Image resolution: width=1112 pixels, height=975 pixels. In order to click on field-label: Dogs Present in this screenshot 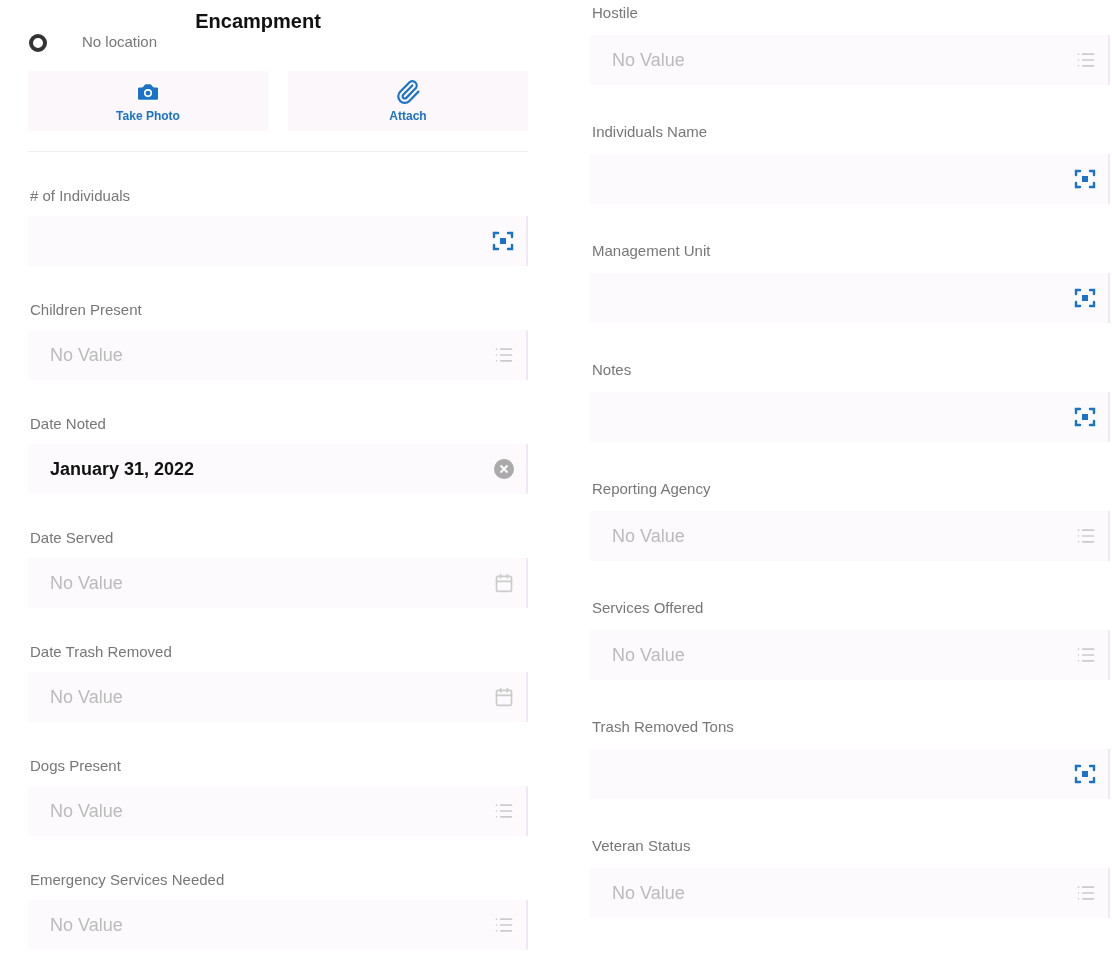, I will do `click(75, 765)`.